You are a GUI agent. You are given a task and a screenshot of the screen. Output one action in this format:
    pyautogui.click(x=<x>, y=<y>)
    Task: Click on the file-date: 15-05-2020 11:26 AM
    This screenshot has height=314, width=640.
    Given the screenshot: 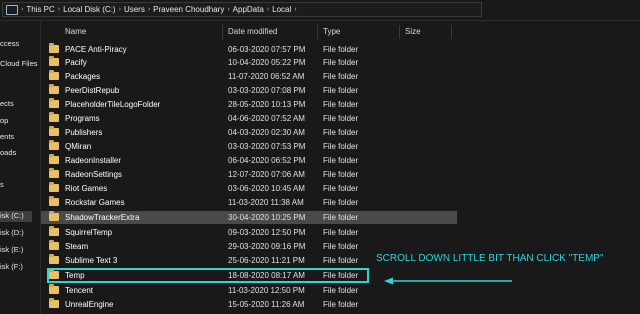 What is the action you would take?
    pyautogui.click(x=266, y=304)
    